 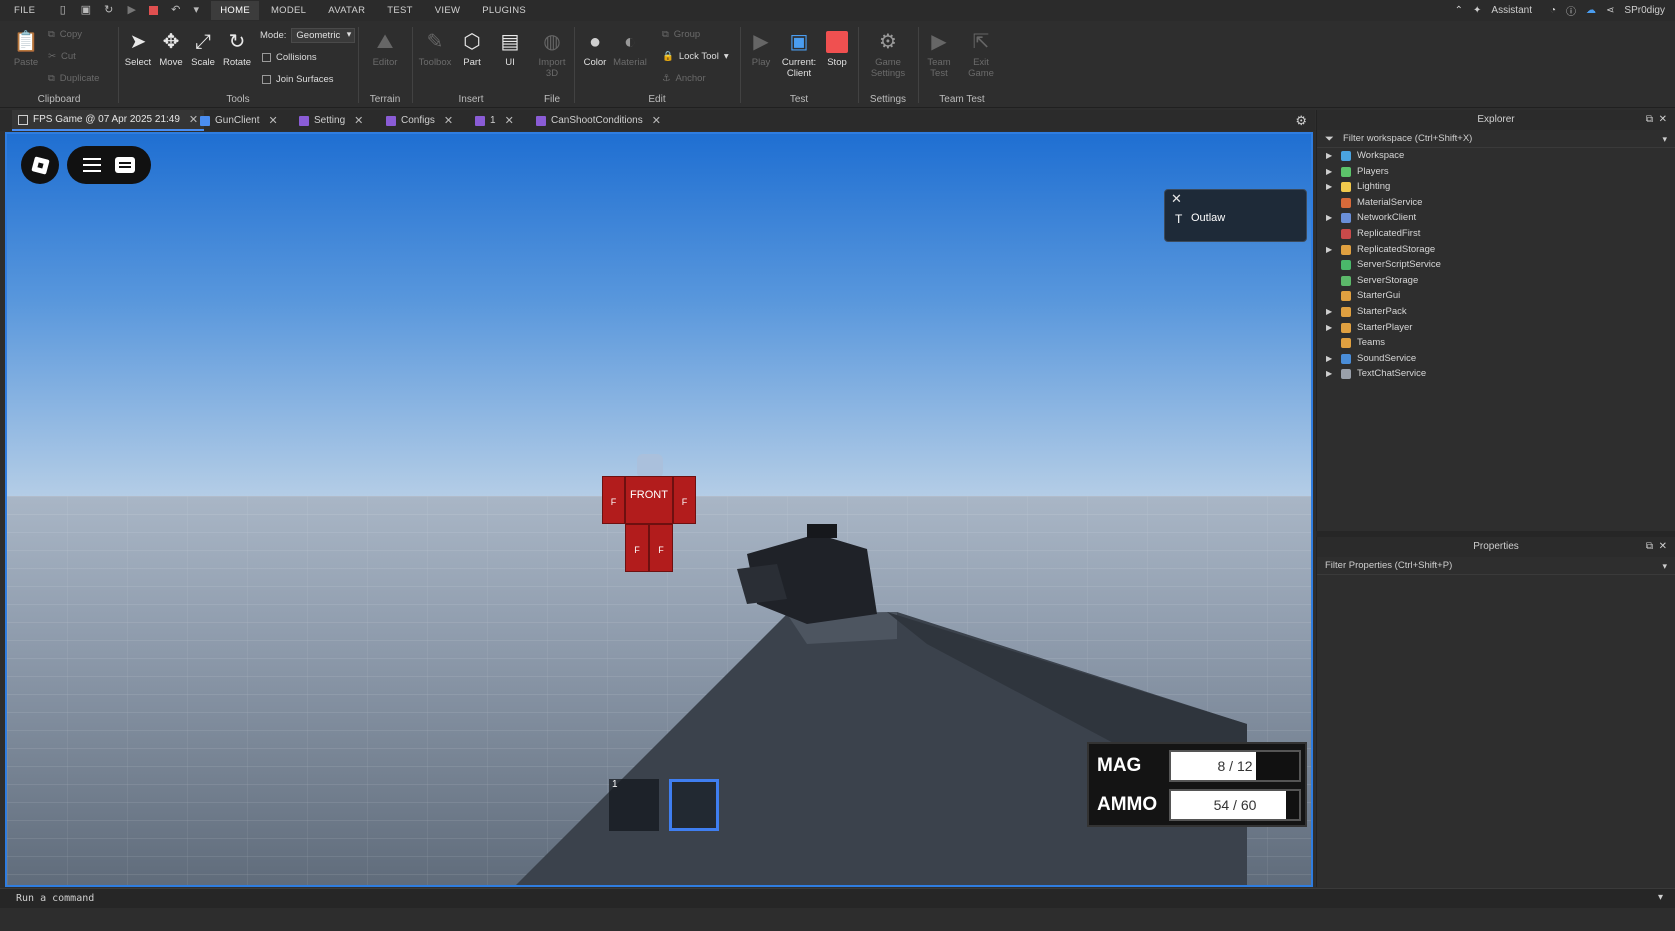 What do you see at coordinates (939, 54) in the screenshot?
I see `team-test-button: ▶ Team Test` at bounding box center [939, 54].